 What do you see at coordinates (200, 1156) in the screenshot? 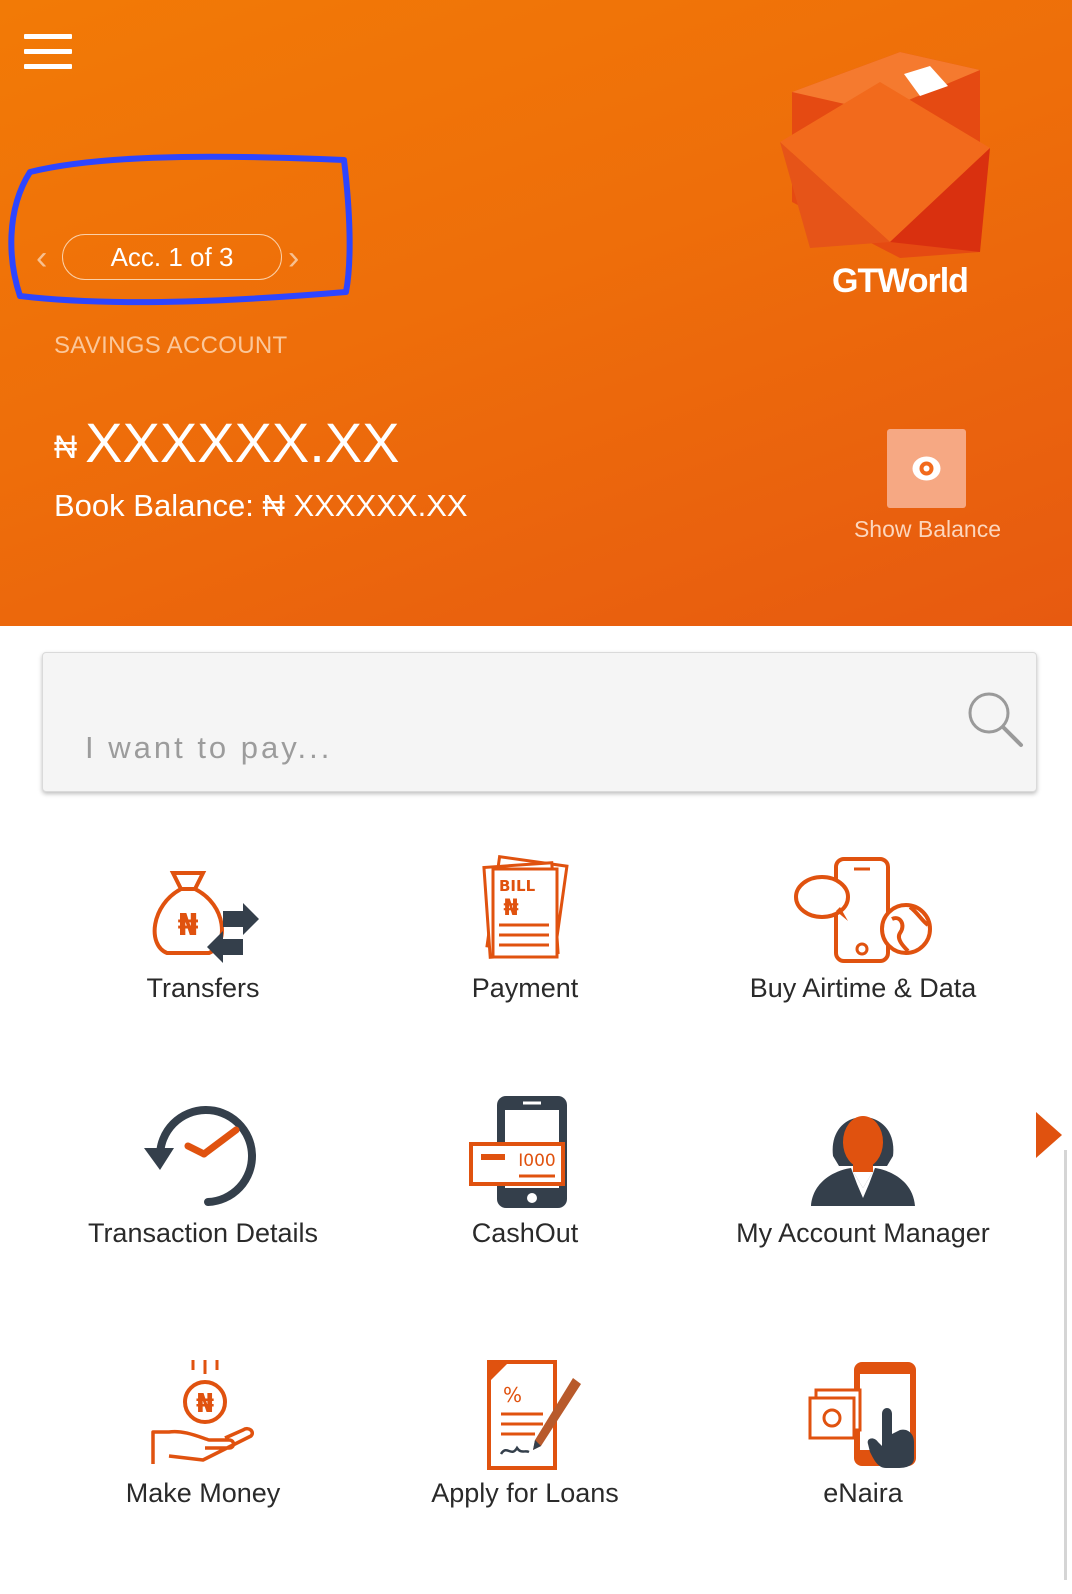
I see `history-clock-icon` at bounding box center [200, 1156].